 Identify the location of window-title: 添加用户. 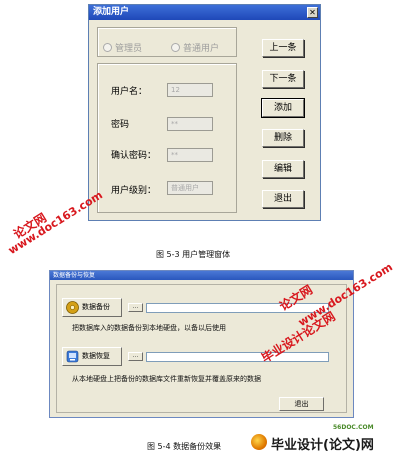
(111, 12).